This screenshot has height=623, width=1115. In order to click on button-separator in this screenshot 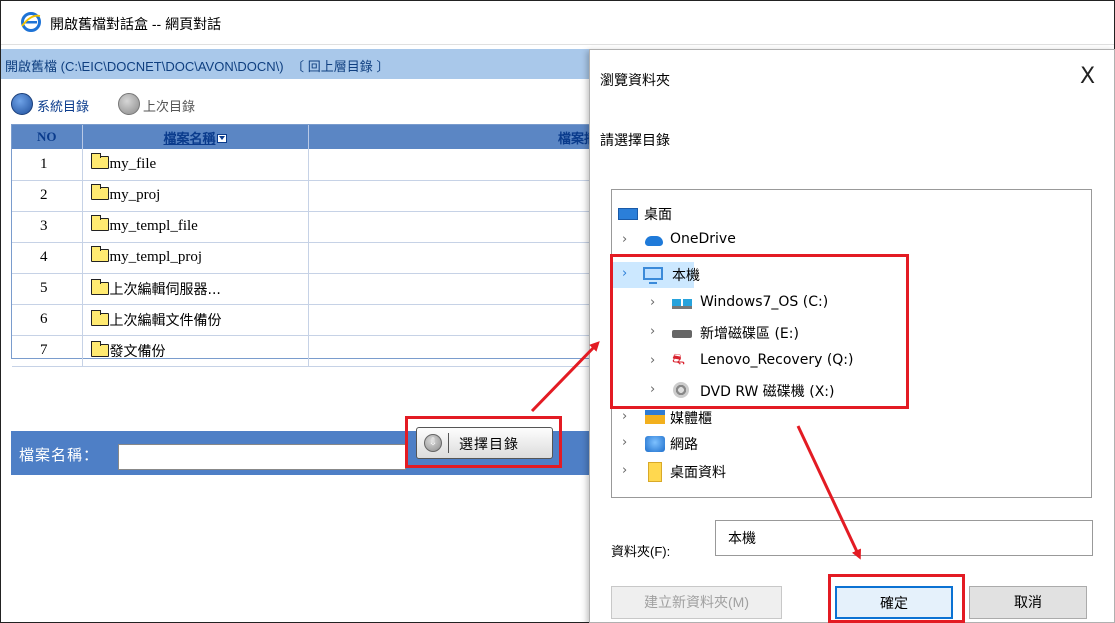, I will do `click(448, 443)`.